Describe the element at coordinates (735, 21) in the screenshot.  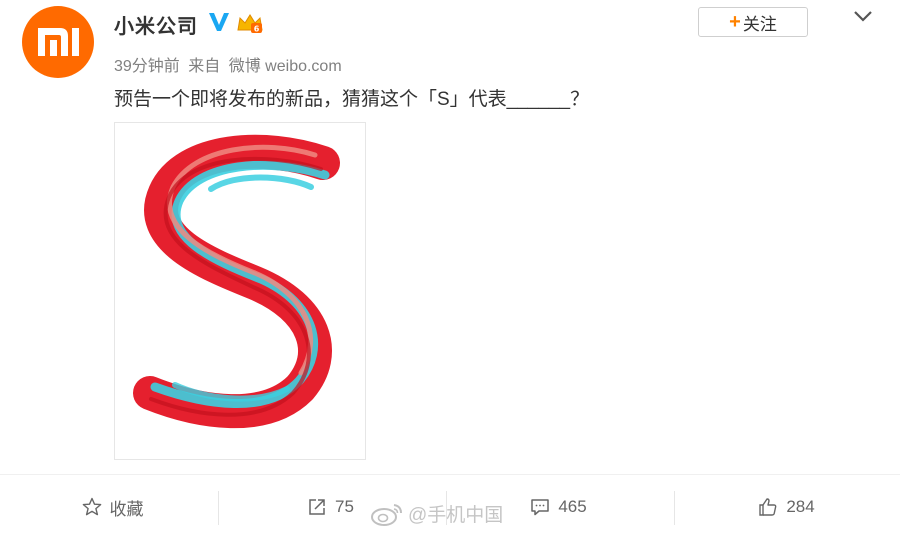
I see `plus-icon: +` at that location.